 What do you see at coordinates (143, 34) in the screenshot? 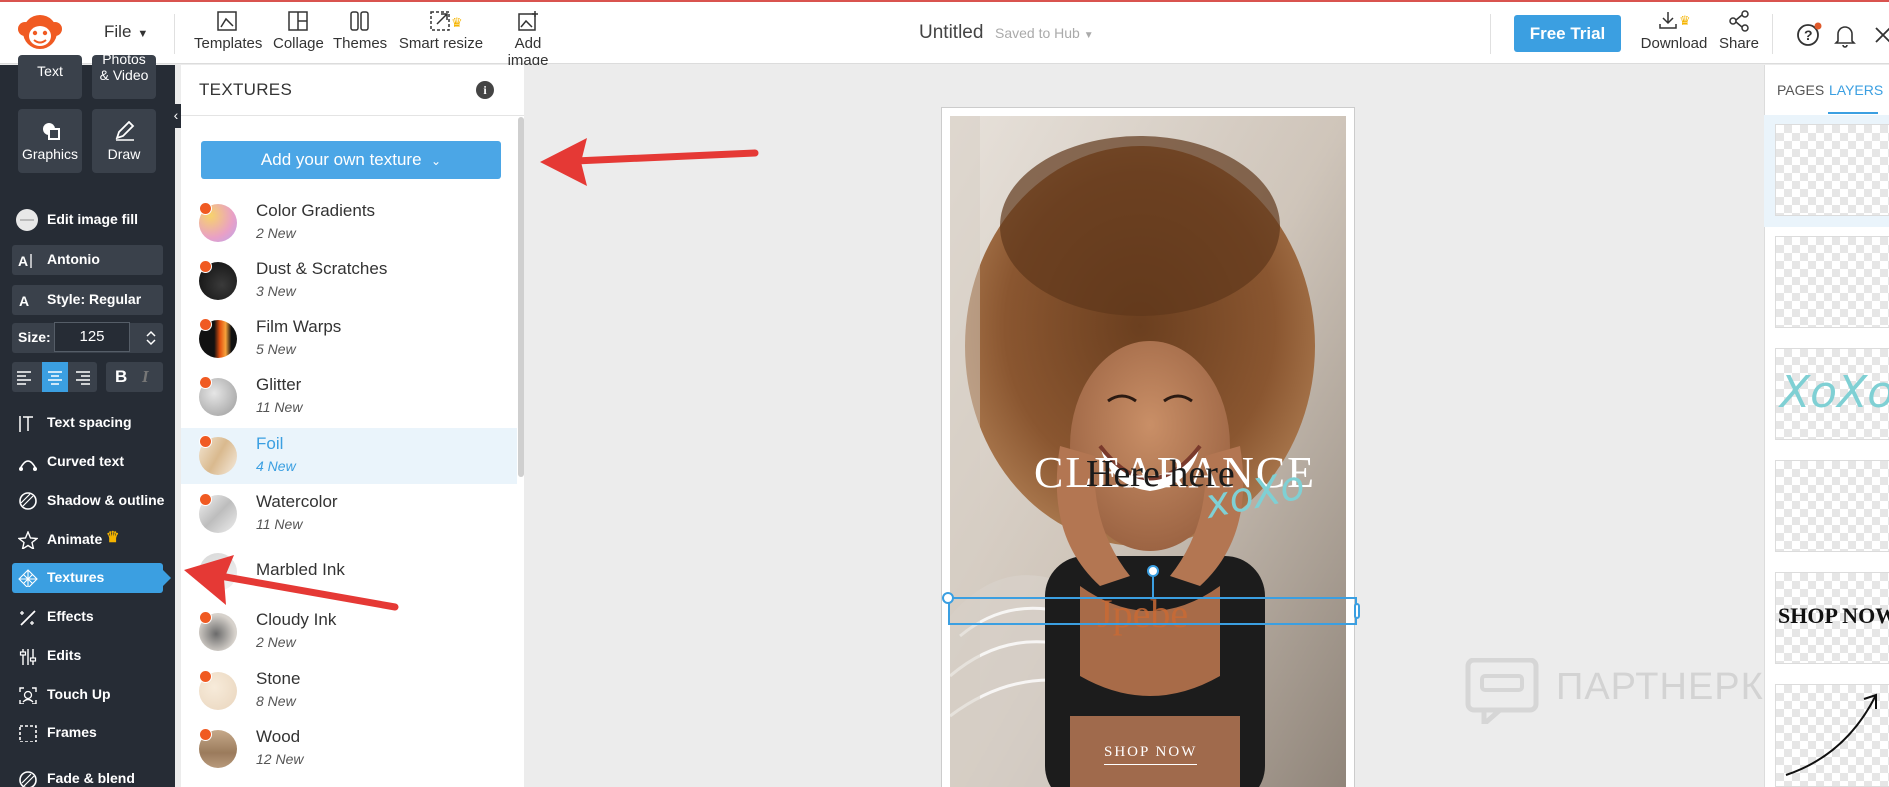
I see `chevron-down-icon: ▼` at bounding box center [143, 34].